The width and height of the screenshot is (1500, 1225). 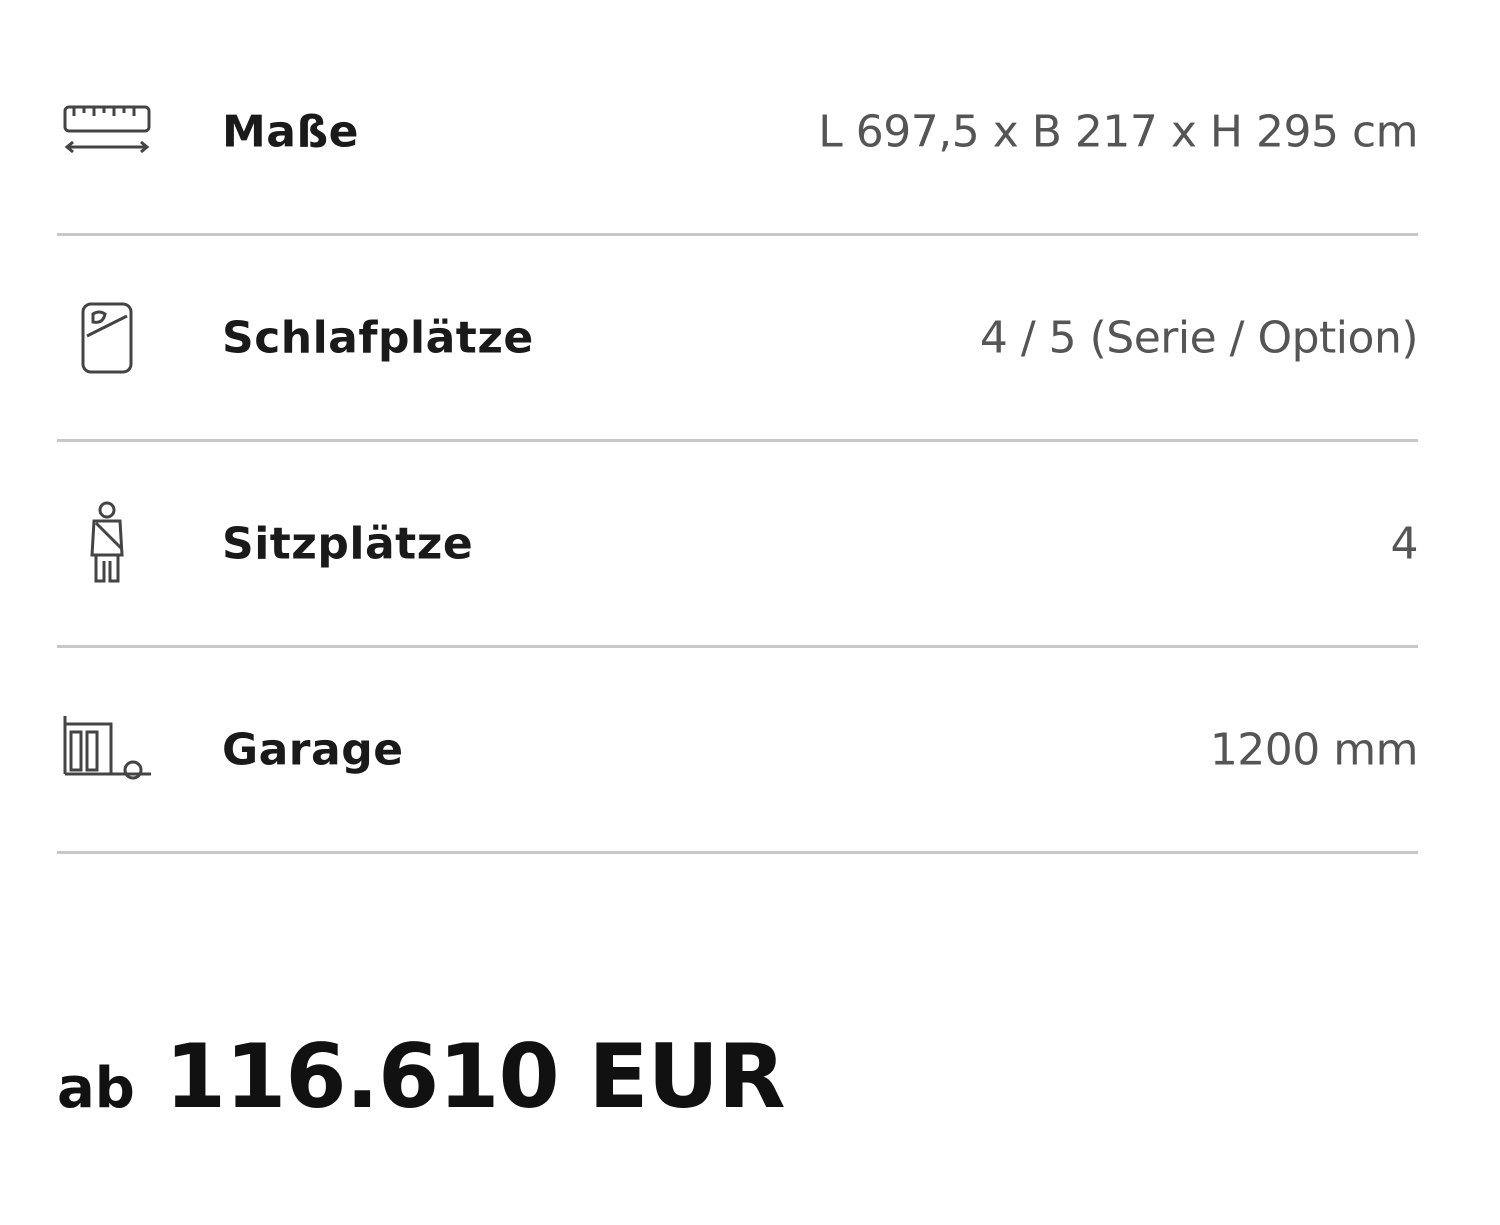 I want to click on price: ab 116.610 EUR, so click(x=421, y=1076).